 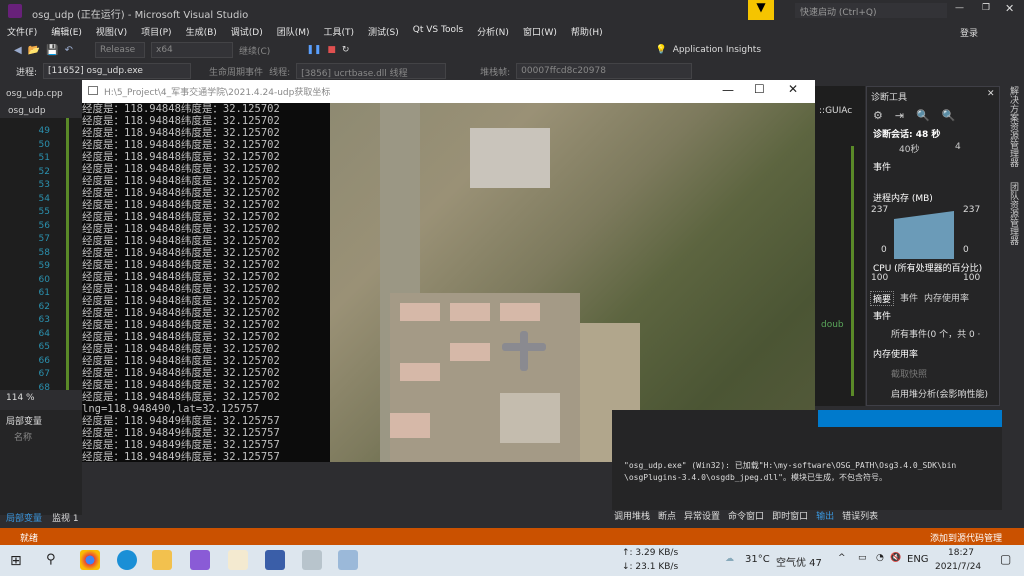 I want to click on mem-max-left: 237, so click(x=880, y=210).